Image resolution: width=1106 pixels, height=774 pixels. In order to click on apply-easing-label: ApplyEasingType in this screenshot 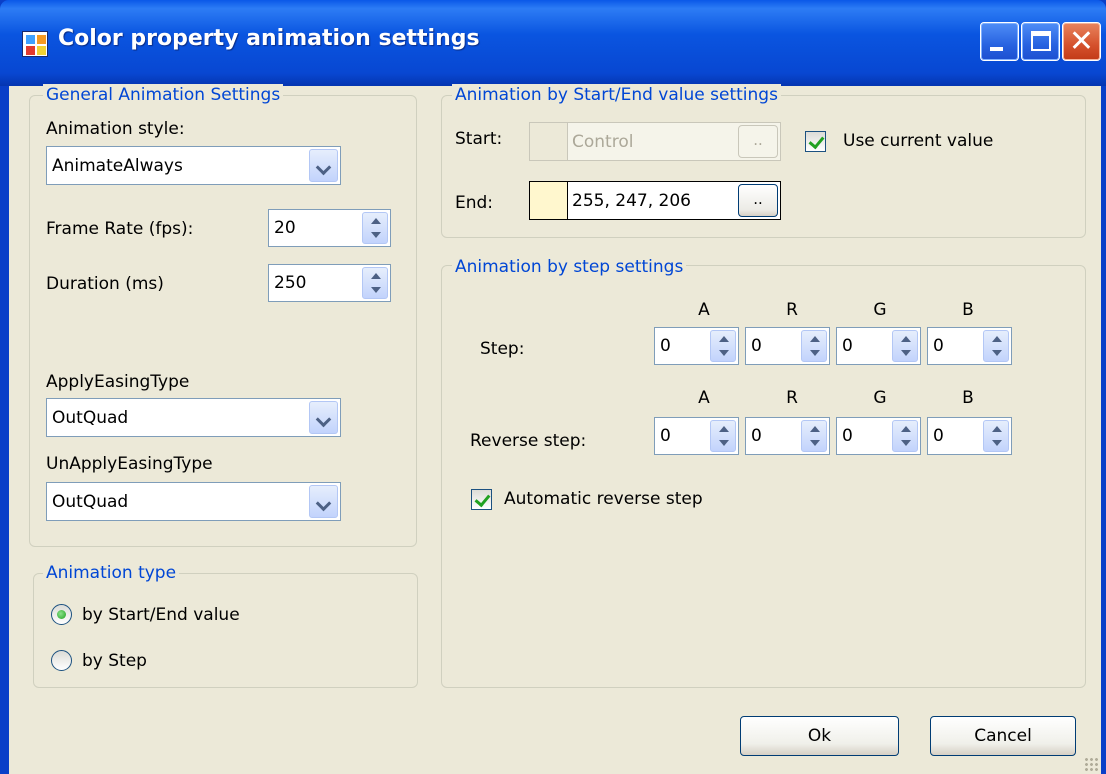, I will do `click(118, 382)`.